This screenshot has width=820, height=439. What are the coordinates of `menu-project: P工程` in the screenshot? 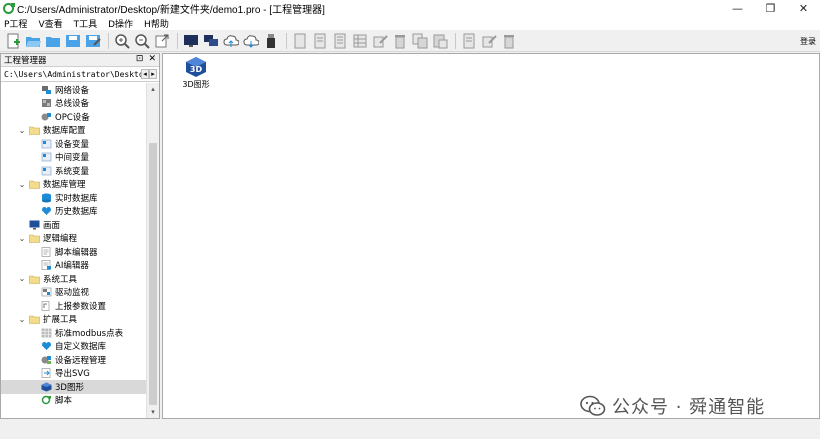 It's located at (15, 23).